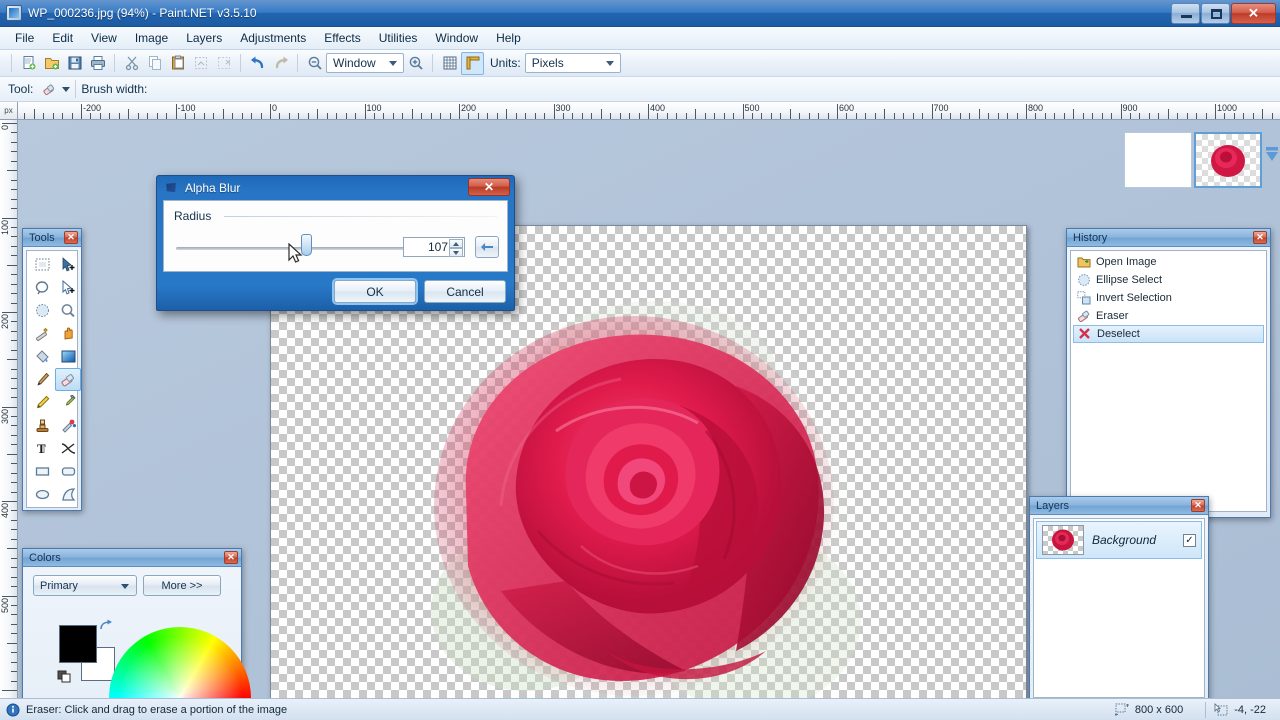  What do you see at coordinates (1253, 13) in the screenshot?
I see `close-button: ✕` at bounding box center [1253, 13].